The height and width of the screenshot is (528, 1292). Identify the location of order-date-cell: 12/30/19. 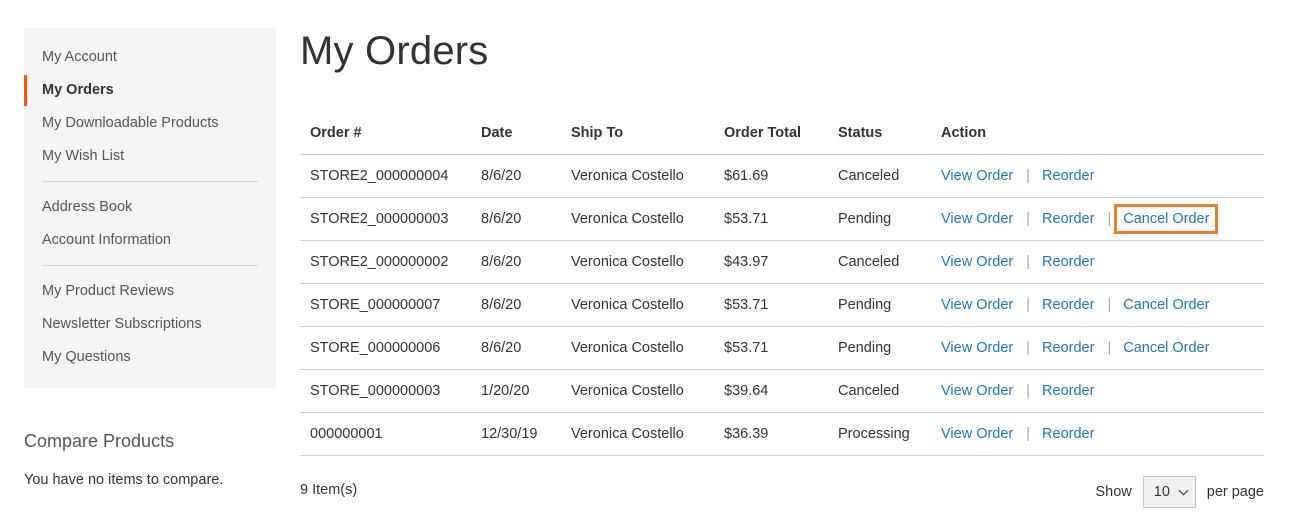
(516, 434).